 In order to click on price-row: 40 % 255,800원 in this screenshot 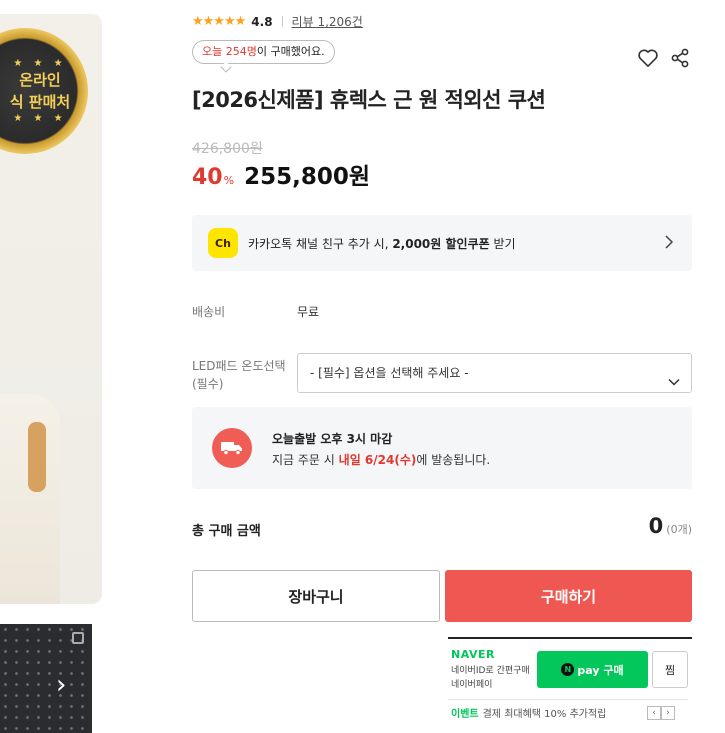, I will do `click(281, 174)`.